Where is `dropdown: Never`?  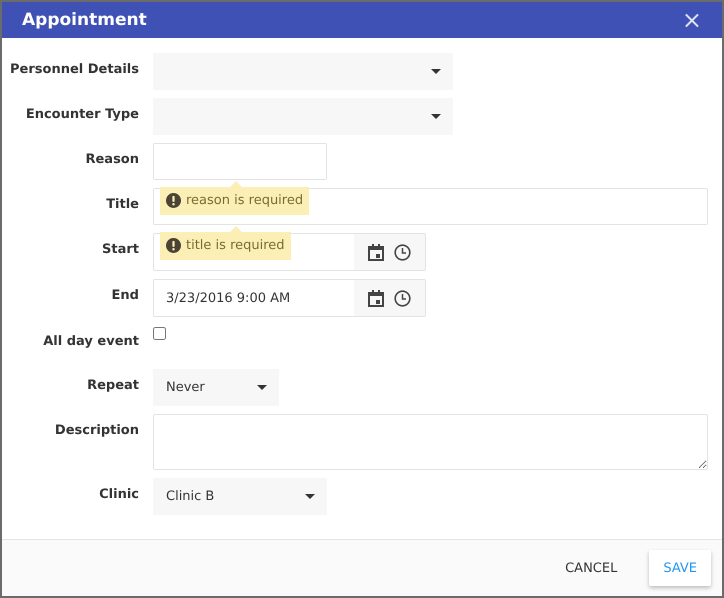
dropdown: Never is located at coordinates (216, 387).